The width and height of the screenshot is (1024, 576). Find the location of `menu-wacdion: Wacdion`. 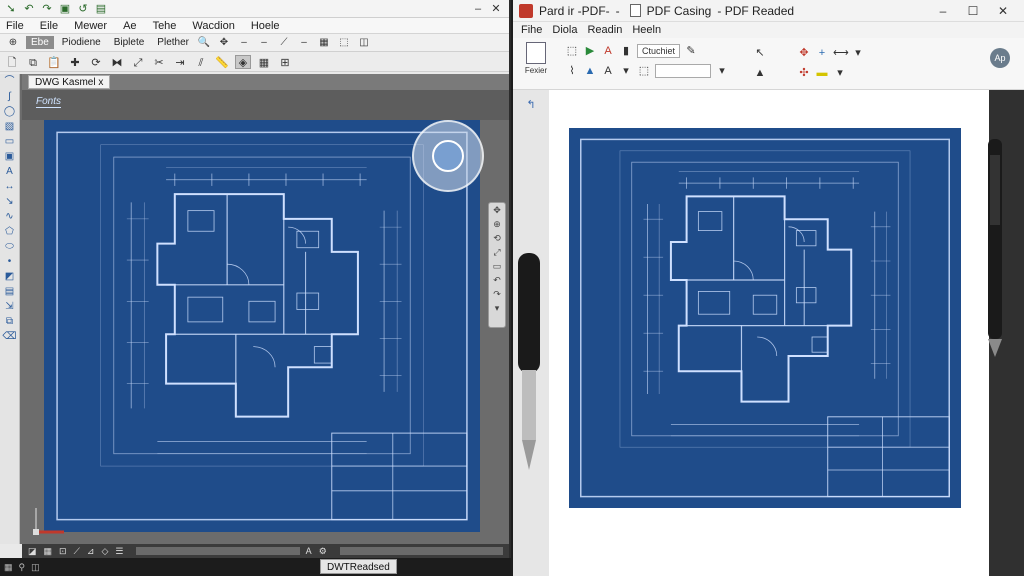

menu-wacdion: Wacdion is located at coordinates (213, 26).